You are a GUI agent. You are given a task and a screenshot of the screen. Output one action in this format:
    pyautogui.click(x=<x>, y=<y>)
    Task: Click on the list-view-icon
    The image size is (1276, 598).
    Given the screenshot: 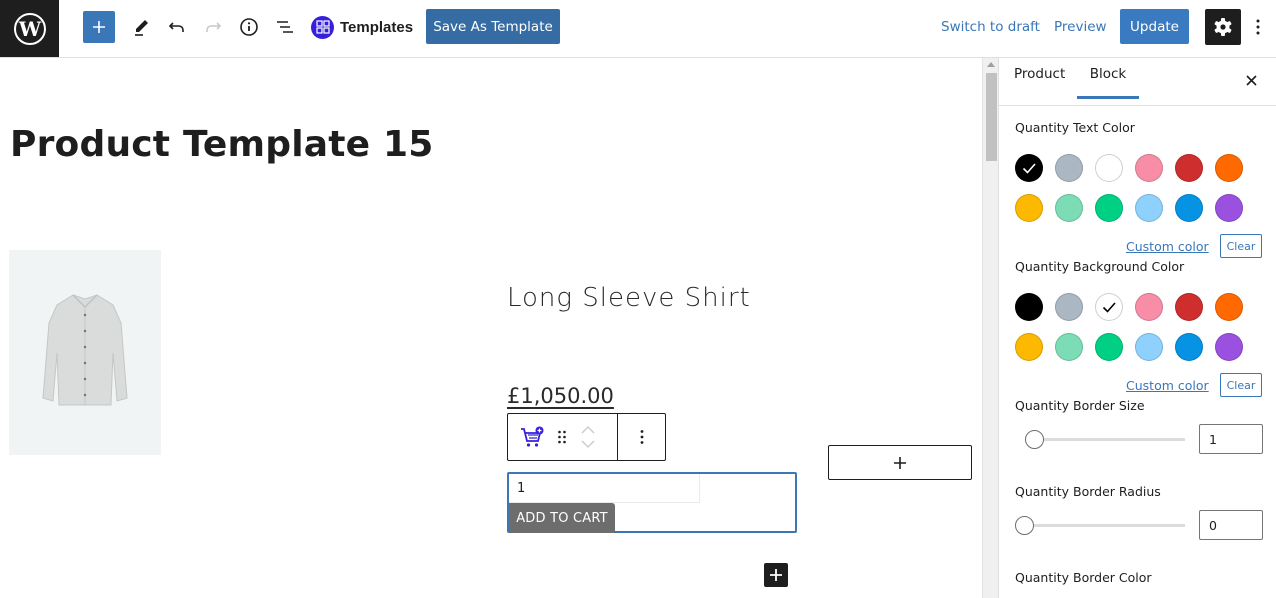 What is the action you would take?
    pyautogui.click(x=285, y=27)
    